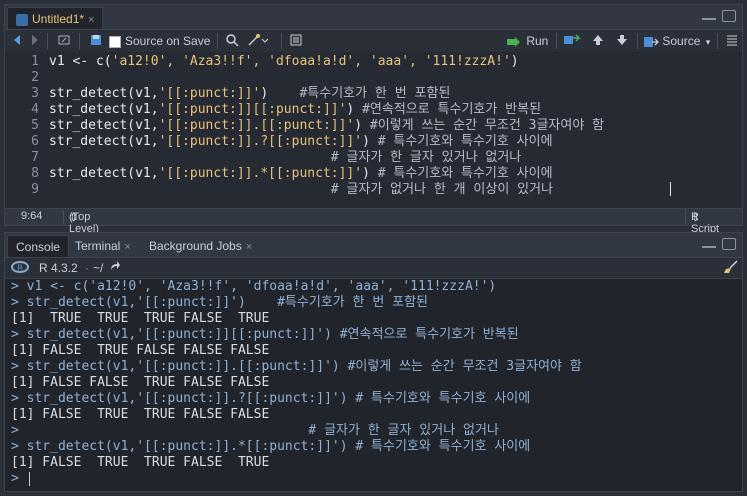 Image resolution: width=747 pixels, height=496 pixels. I want to click on clear-console-broom-icon, so click(731, 268).